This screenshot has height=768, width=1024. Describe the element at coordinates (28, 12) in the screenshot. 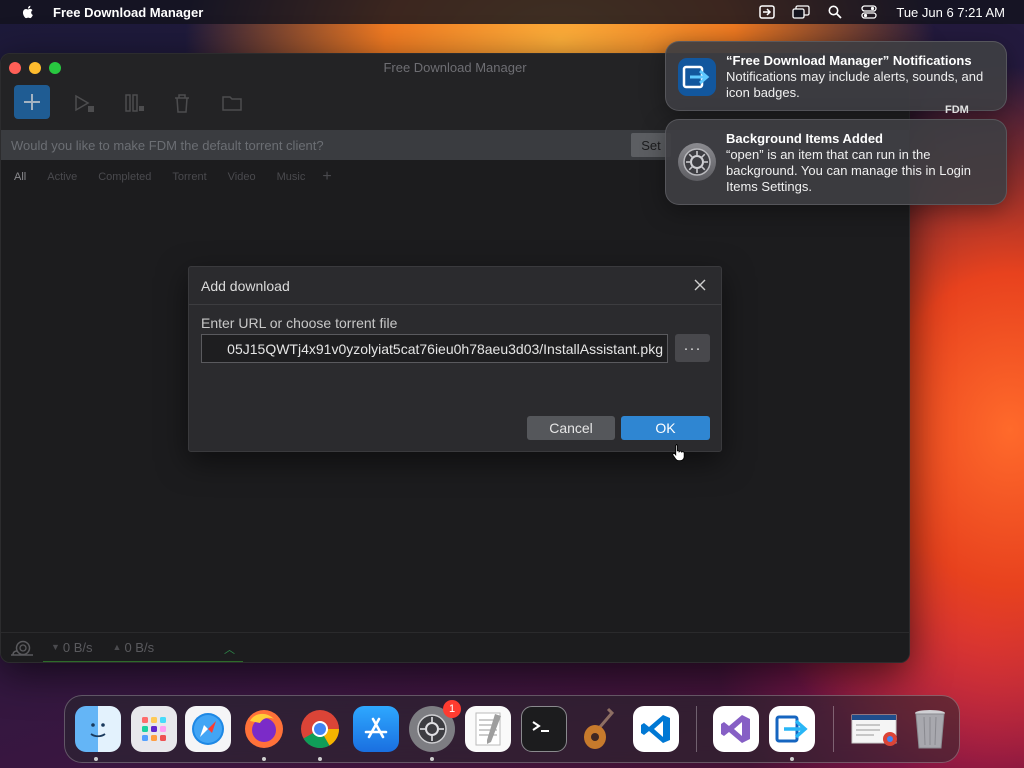

I see `apple-icon` at that location.